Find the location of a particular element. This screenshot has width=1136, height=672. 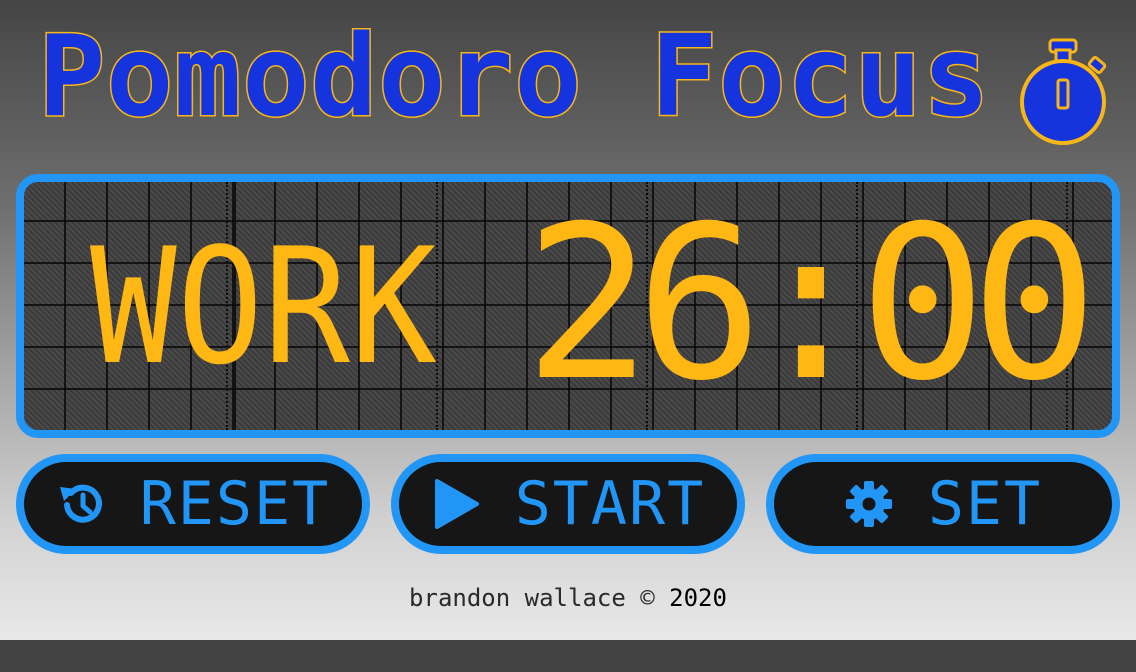

reset-button: RESET is located at coordinates (193, 504).